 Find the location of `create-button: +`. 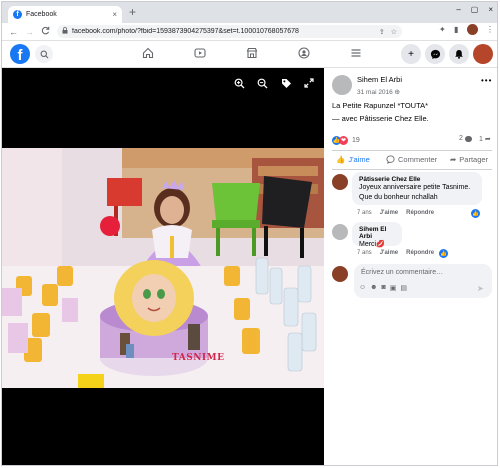

create-button: + is located at coordinates (411, 54).